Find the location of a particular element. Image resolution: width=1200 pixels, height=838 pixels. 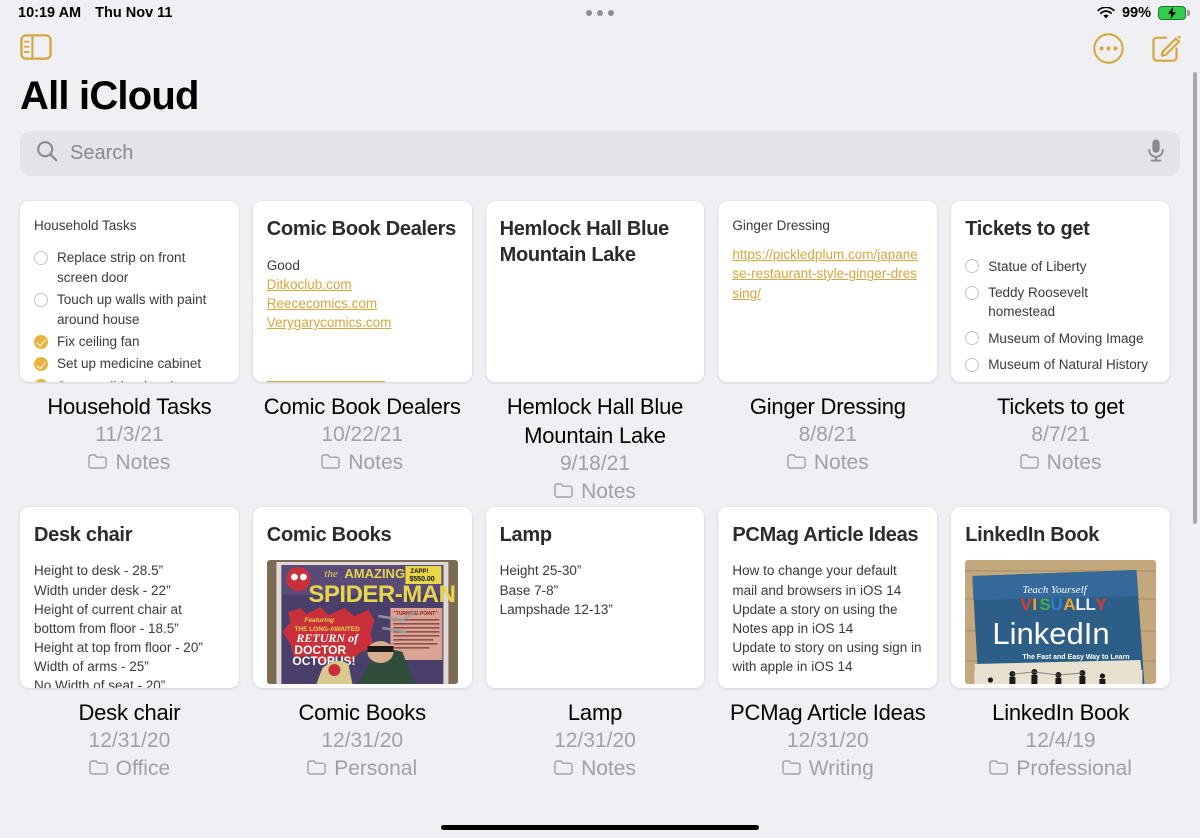

preview-title: Lamp is located at coordinates (525, 534).